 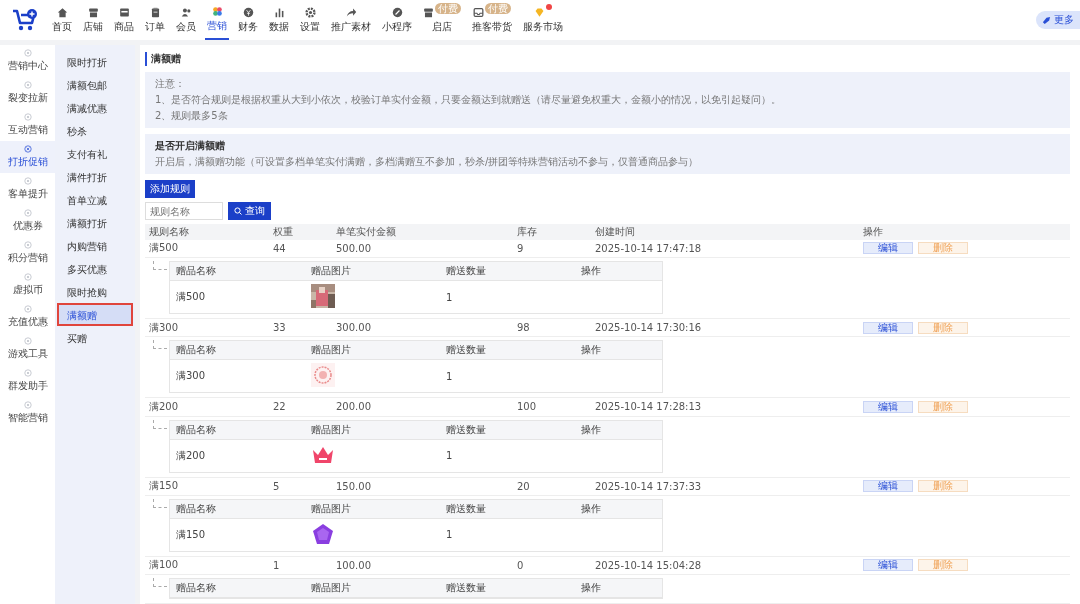 What do you see at coordinates (248, 20) in the screenshot?
I see `nav-tab: 财务` at bounding box center [248, 20].